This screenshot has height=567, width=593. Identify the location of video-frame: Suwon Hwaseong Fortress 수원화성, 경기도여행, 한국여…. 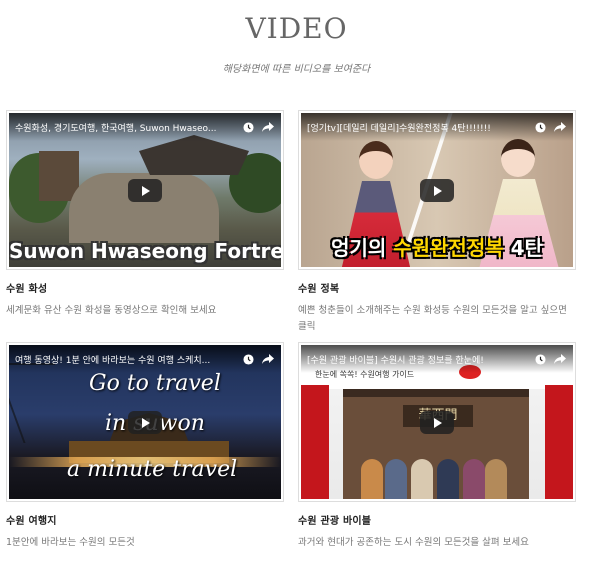
(145, 190).